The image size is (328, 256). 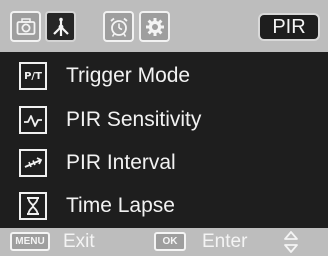 I want to click on hourglass-icon, so click(x=33, y=206).